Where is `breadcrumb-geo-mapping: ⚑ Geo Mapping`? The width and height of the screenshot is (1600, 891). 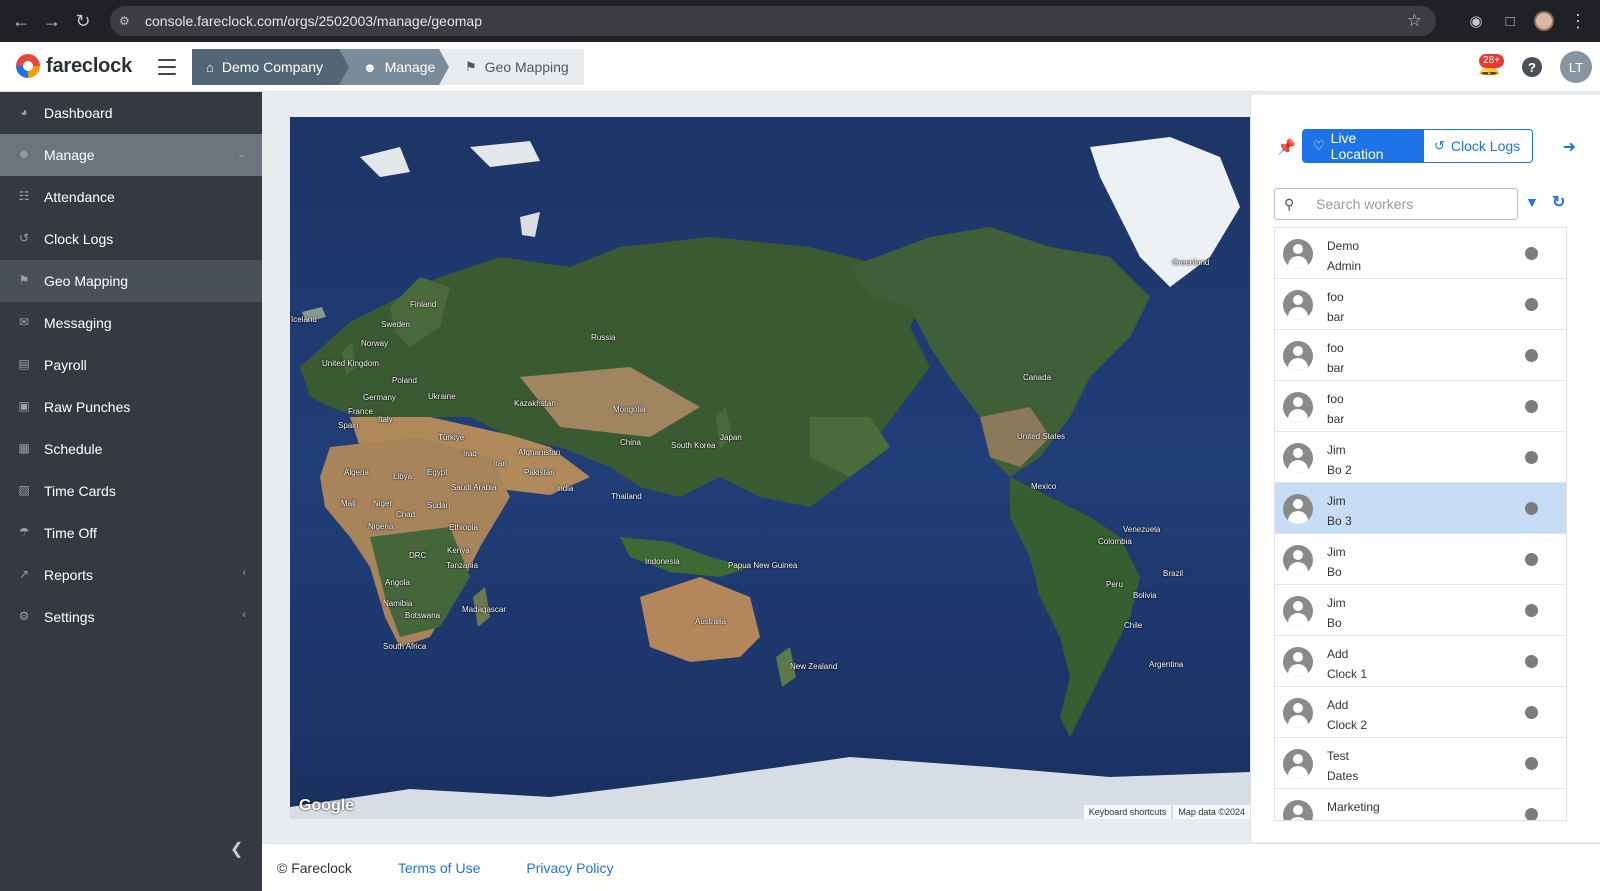
breadcrumb-geo-mapping: ⚑ Geo Mapping is located at coordinates (511, 67).